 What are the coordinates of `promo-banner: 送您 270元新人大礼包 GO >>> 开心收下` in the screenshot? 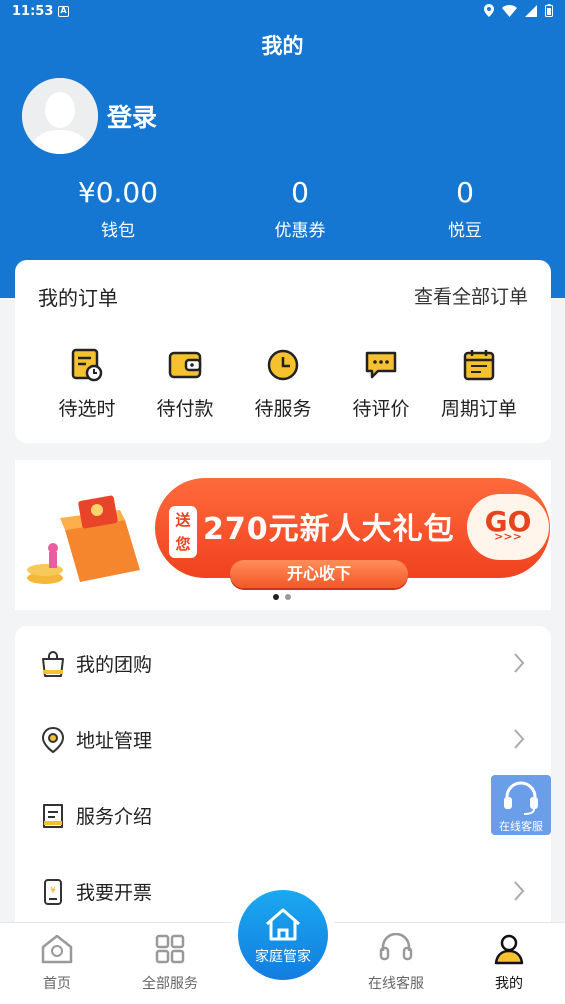 It's located at (283, 535).